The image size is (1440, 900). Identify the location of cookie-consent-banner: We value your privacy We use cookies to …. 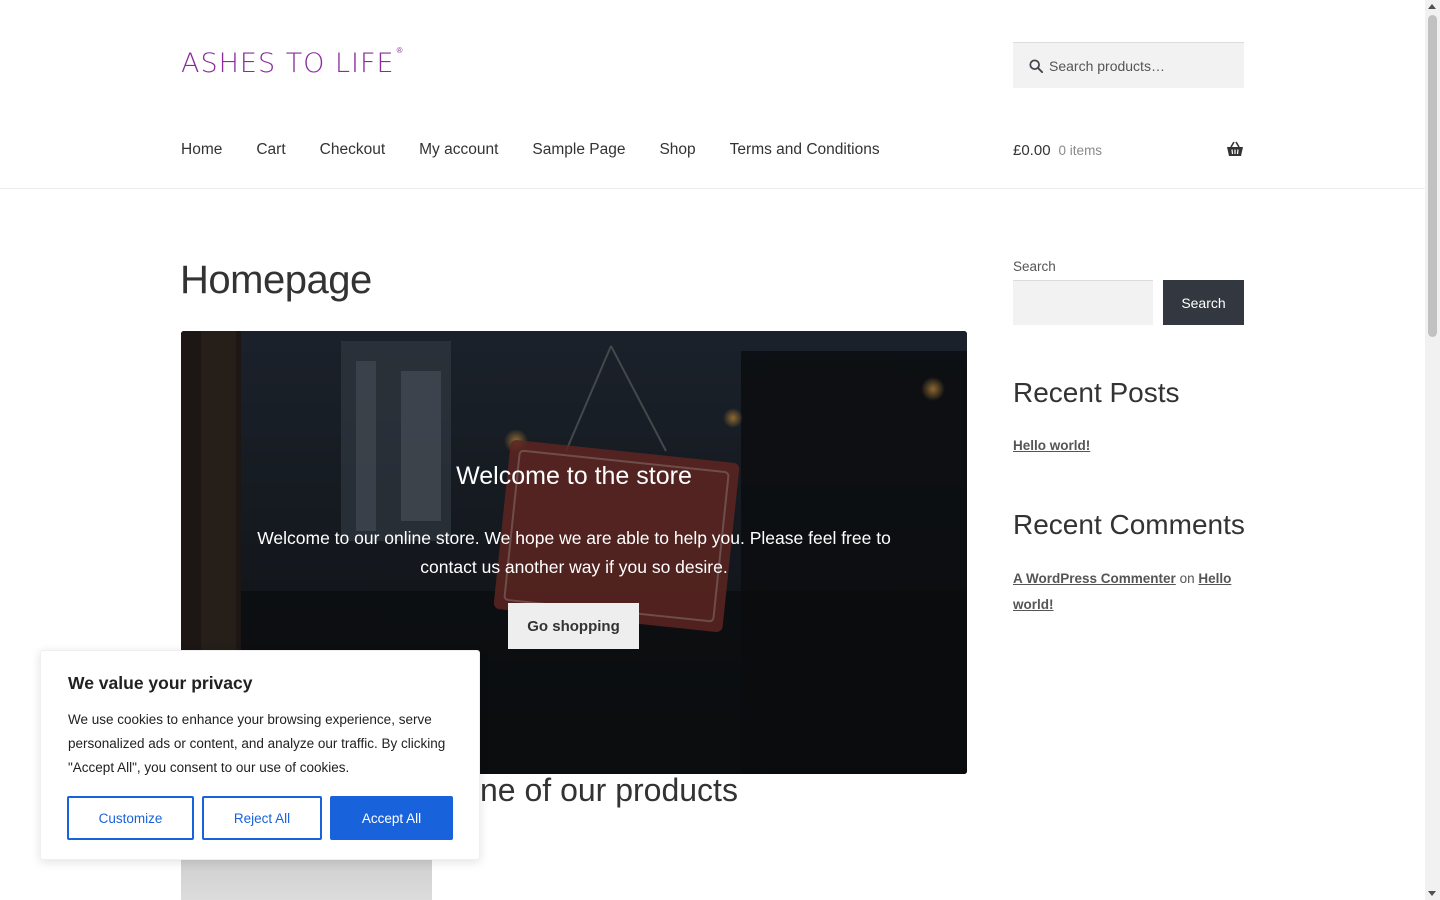
(260, 755).